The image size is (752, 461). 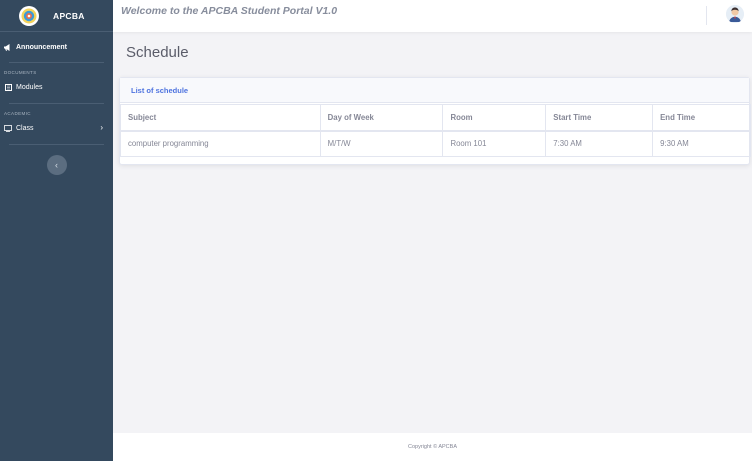 What do you see at coordinates (8, 87) in the screenshot?
I see `book-icon` at bounding box center [8, 87].